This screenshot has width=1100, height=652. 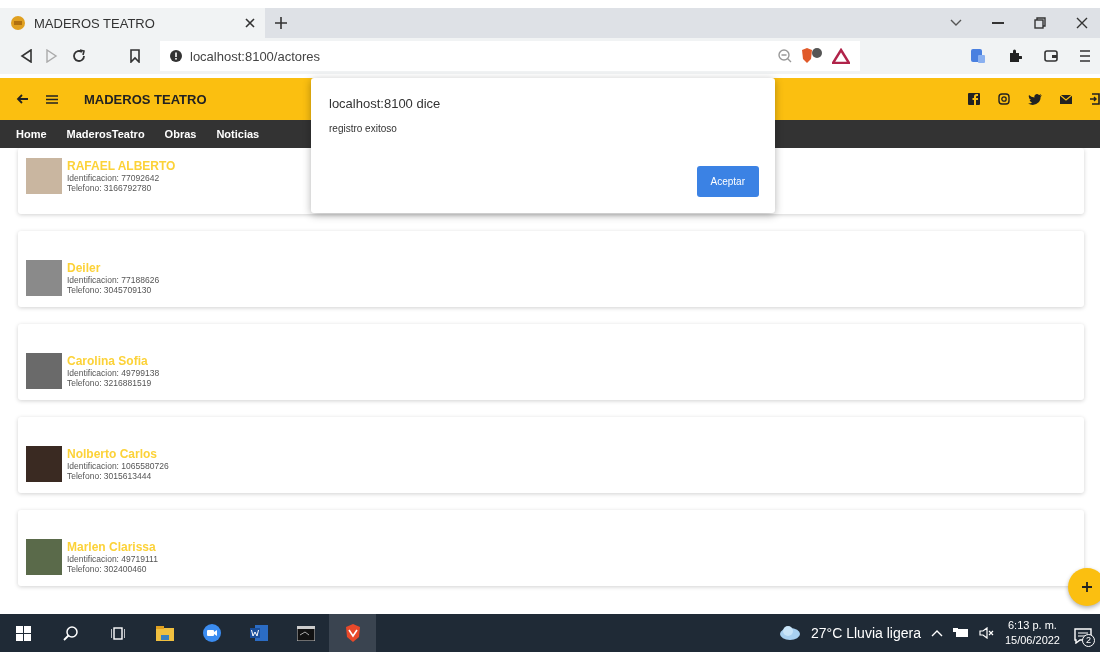 I want to click on actor-name: Nolberto Carlos, so click(x=112, y=454).